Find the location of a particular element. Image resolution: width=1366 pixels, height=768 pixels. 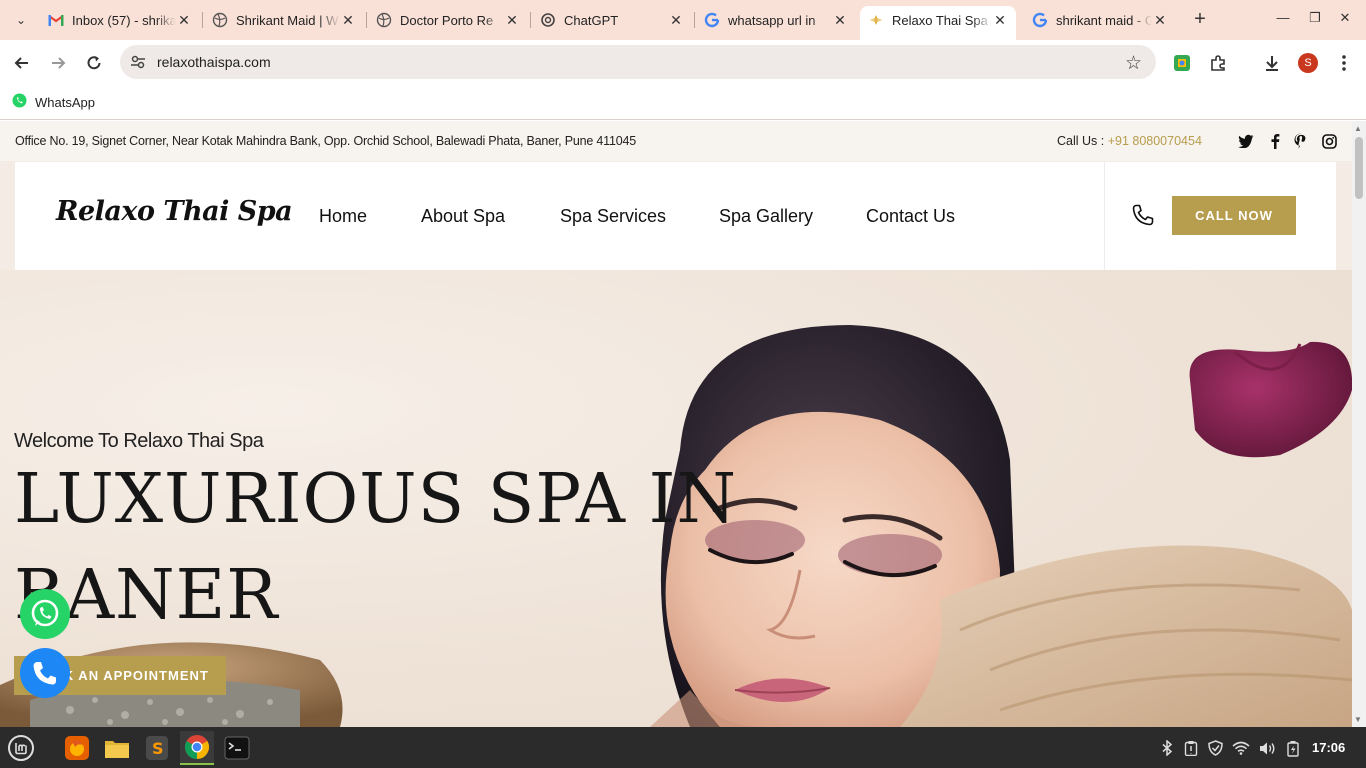

bookmark-whatsapp: WhatsApp is located at coordinates (53, 102).